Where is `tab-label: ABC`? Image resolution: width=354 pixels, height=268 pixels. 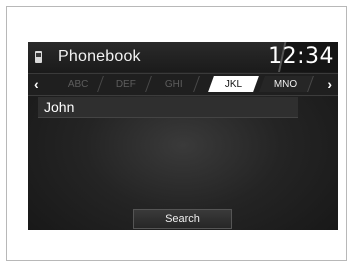
tab-label: ABC is located at coordinates (78, 84).